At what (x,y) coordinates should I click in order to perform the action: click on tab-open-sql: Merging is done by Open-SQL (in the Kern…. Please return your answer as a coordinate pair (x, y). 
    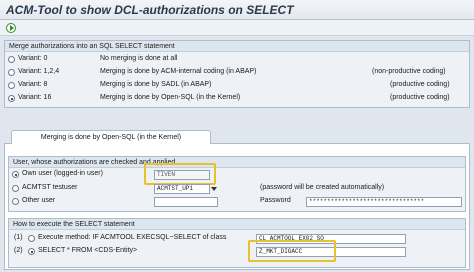
    Looking at the image, I should click on (111, 137).